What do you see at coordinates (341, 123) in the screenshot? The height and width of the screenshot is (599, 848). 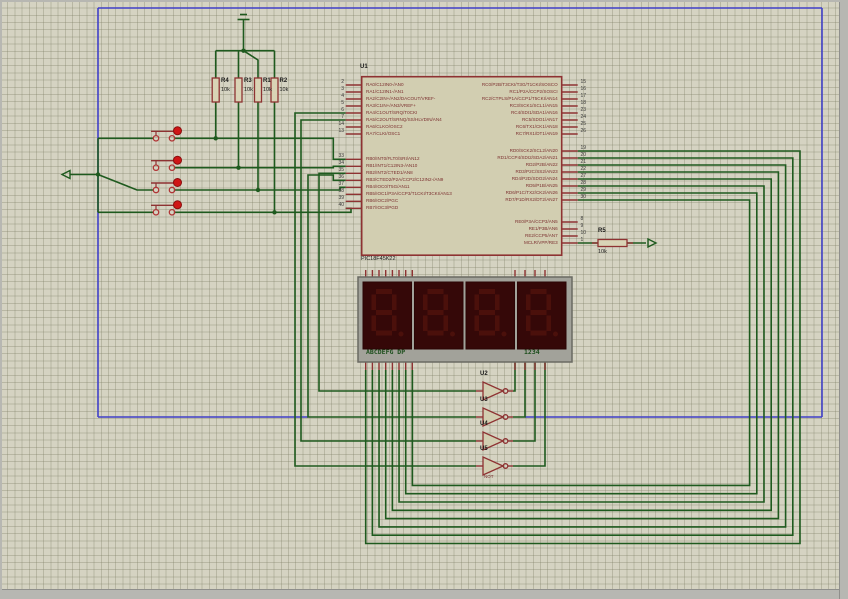 I see `chip-pin-number: 14` at bounding box center [341, 123].